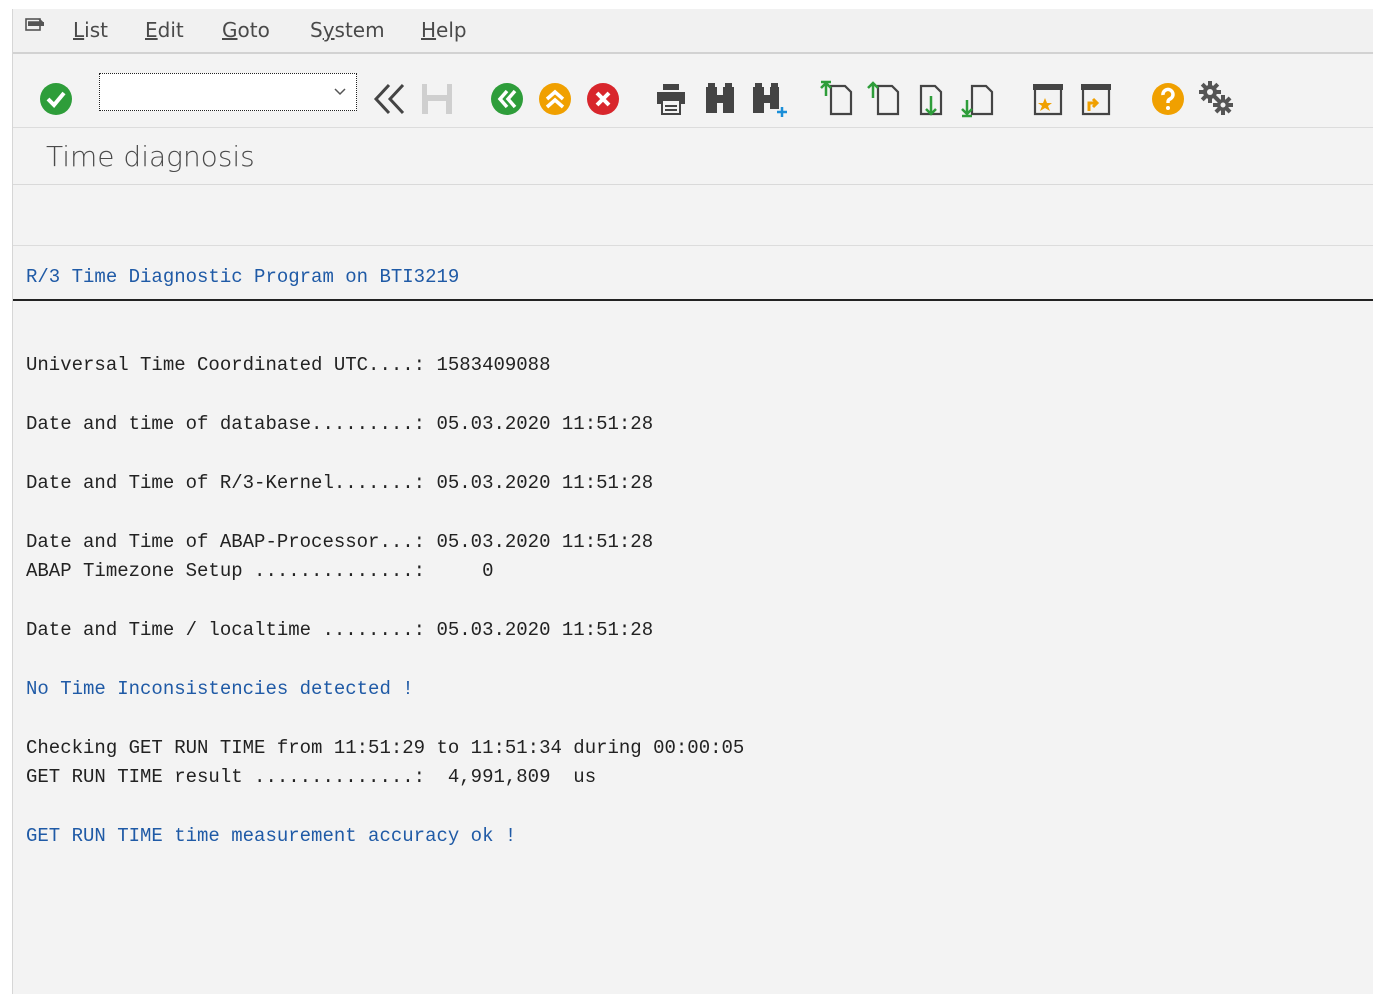 The image size is (1373, 994). I want to click on menu-goto: Goto, so click(246, 30).